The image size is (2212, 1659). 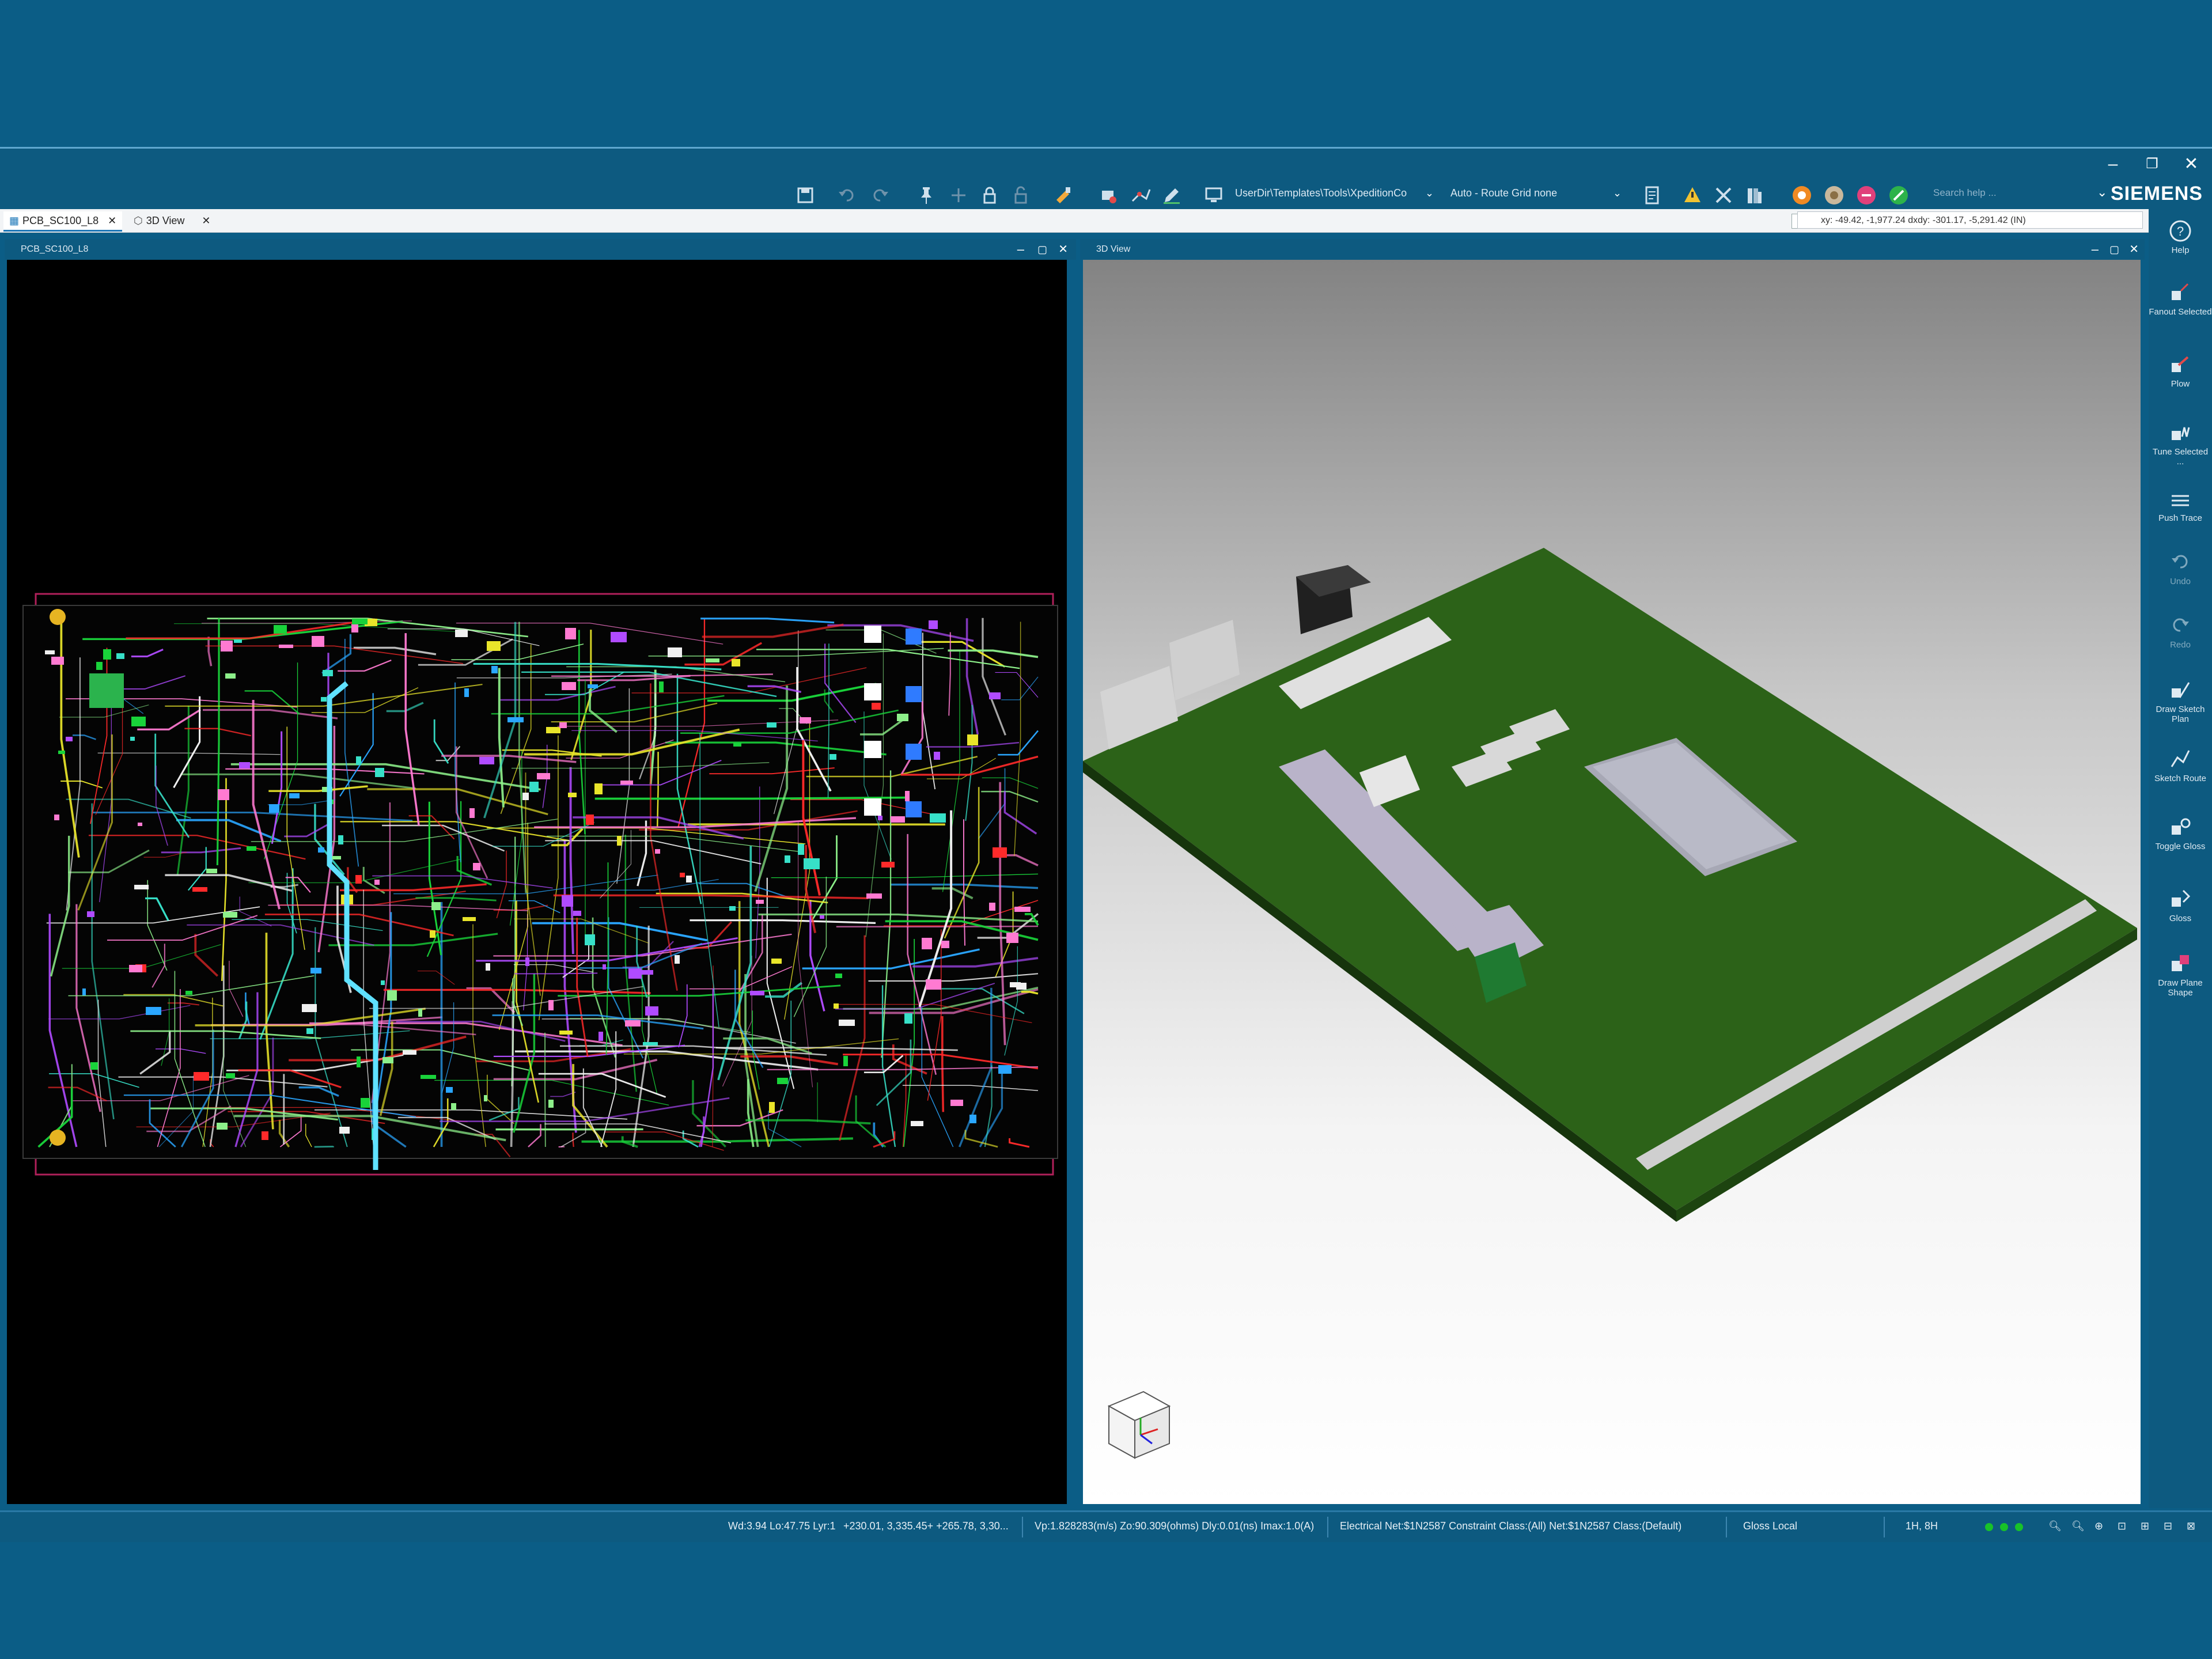 What do you see at coordinates (1139, 1425) in the screenshot?
I see `orientation-cube-icon` at bounding box center [1139, 1425].